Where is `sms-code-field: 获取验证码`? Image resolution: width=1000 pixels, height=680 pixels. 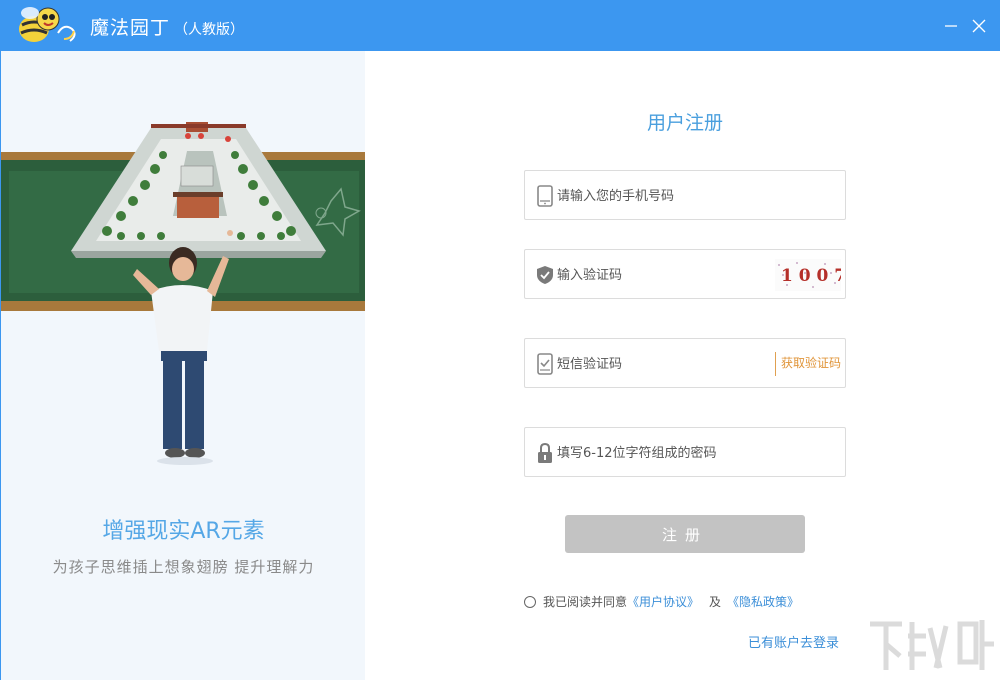 sms-code-field: 获取验证码 is located at coordinates (685, 363).